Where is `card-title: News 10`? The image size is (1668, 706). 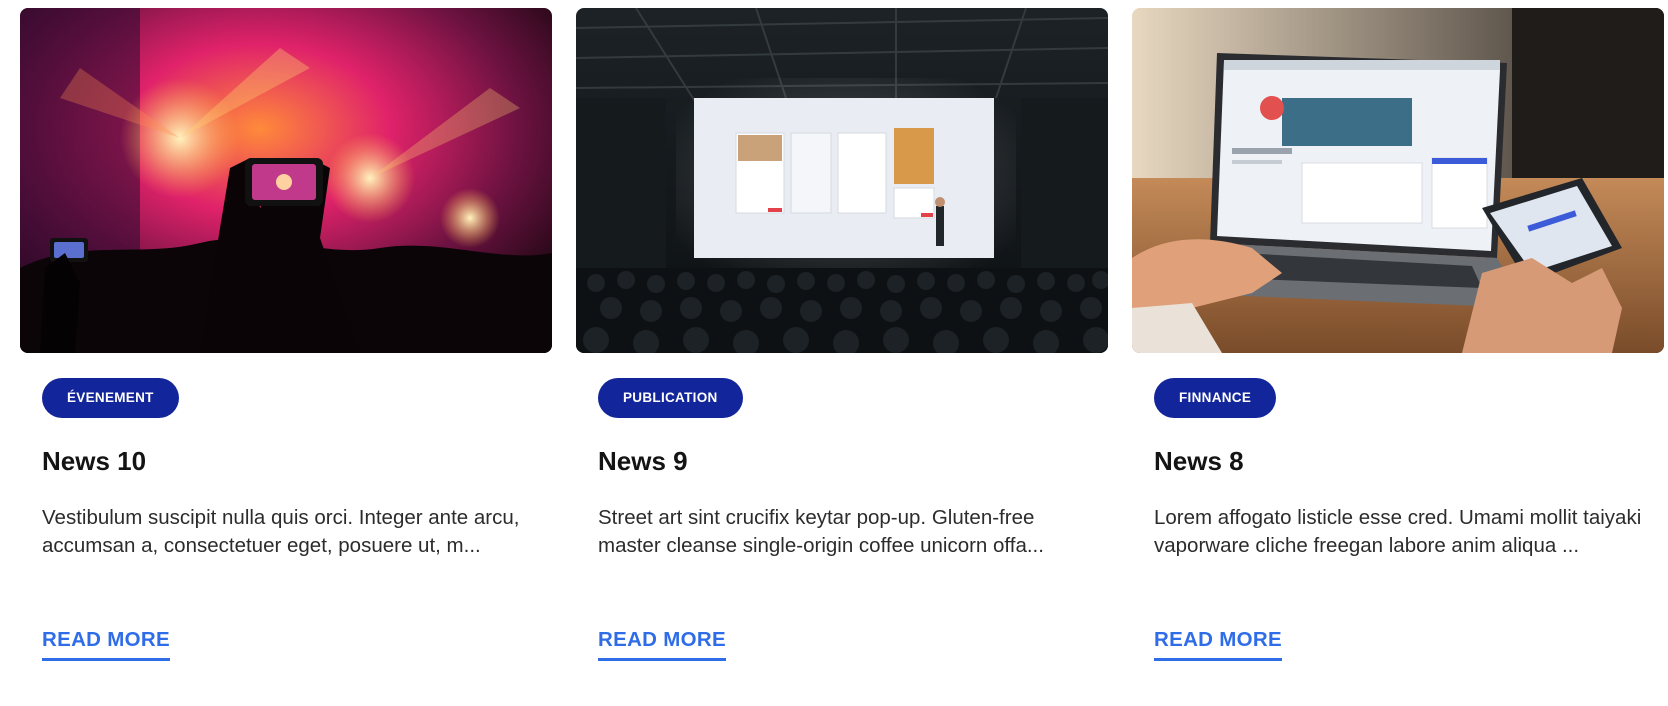
card-title: News 10 is located at coordinates (286, 461).